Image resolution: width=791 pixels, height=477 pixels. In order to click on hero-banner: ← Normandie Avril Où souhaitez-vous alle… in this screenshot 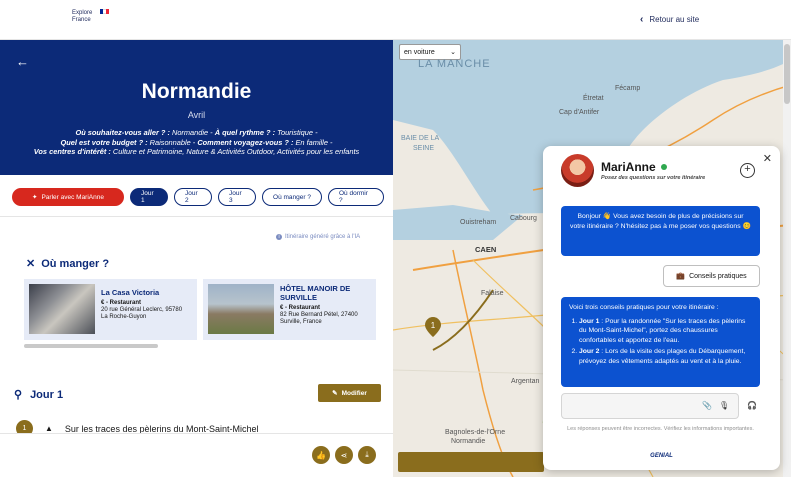, I will do `click(196, 107)`.